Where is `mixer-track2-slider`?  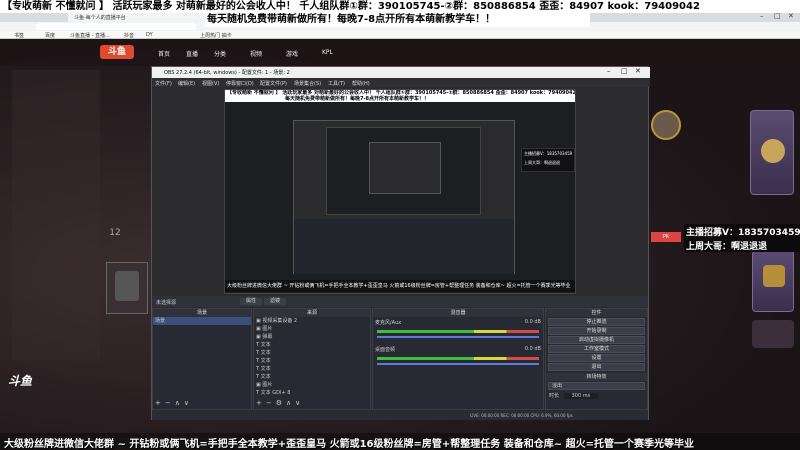
mixer-track2-slider is located at coordinates (458, 364).